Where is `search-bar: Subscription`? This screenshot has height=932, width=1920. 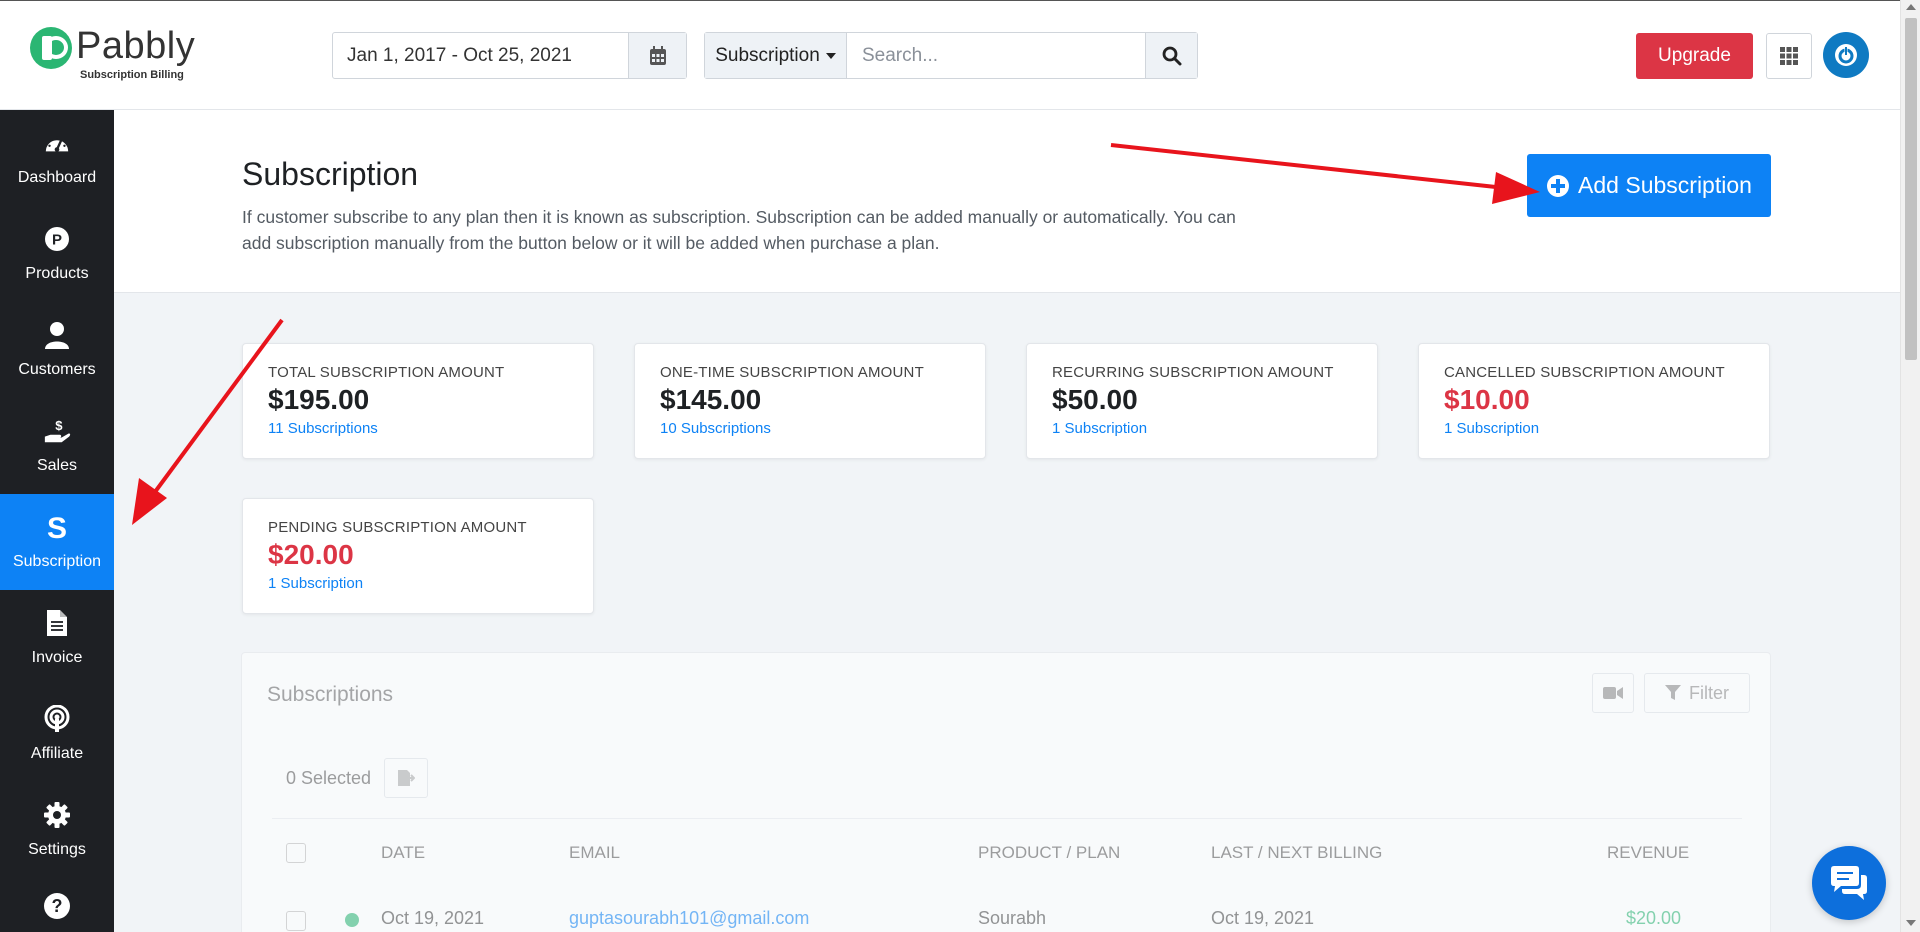 search-bar: Subscription is located at coordinates (951, 55).